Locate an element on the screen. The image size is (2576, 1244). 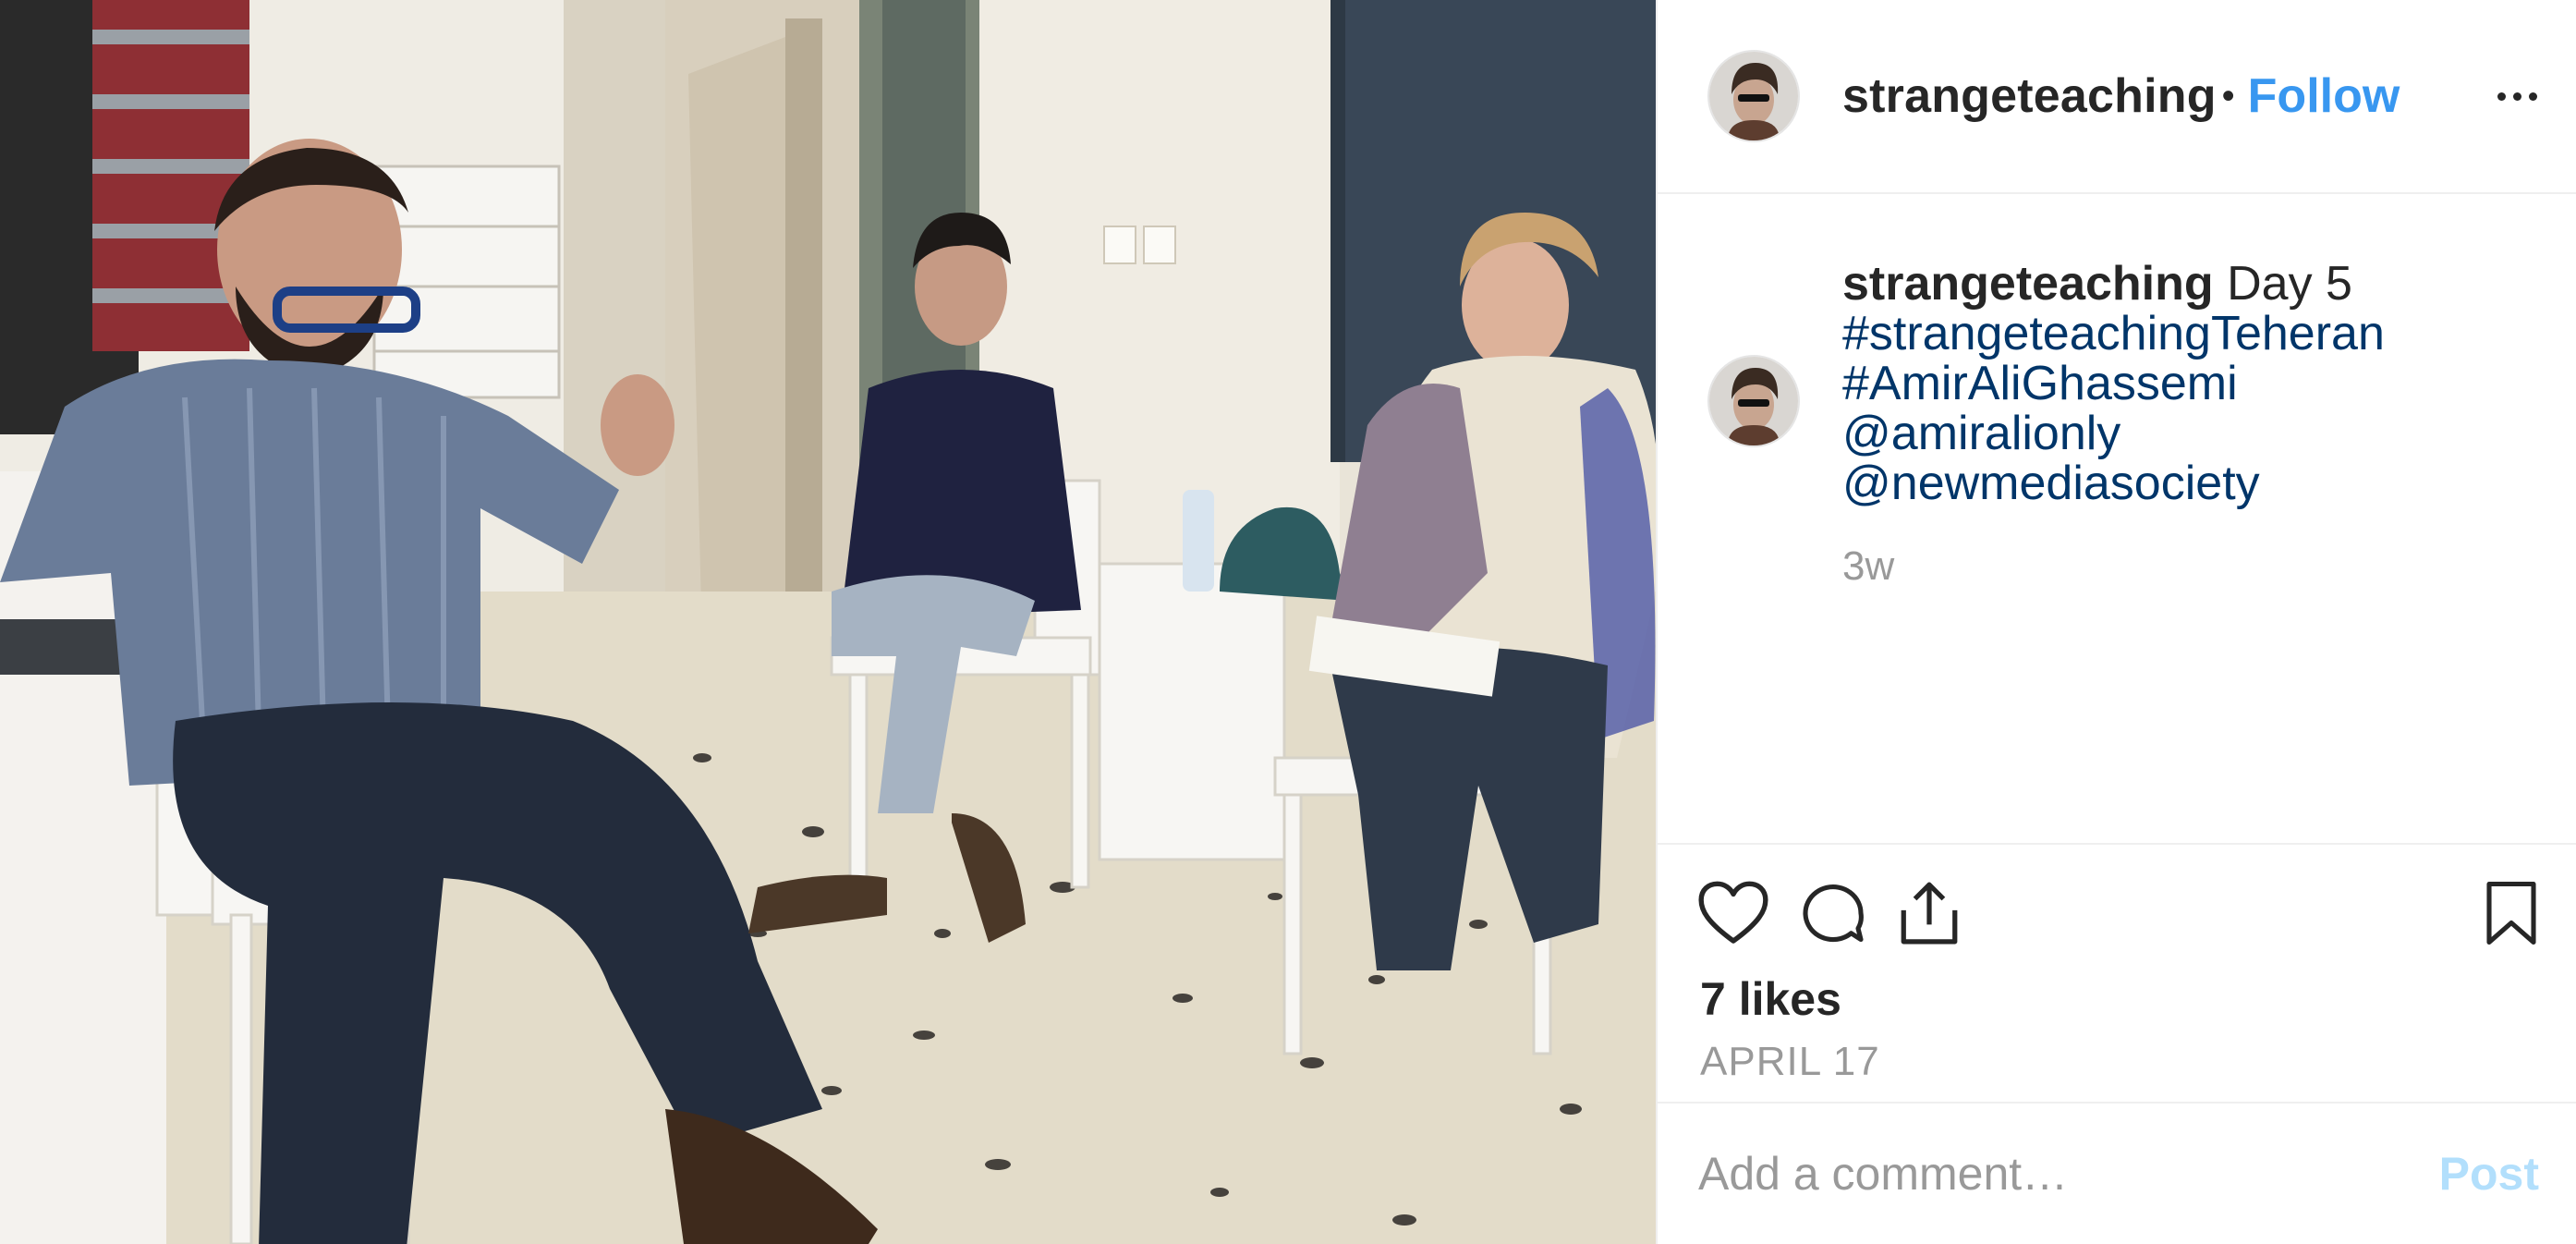
post-comment-button: Post is located at coordinates (2489, 1174).